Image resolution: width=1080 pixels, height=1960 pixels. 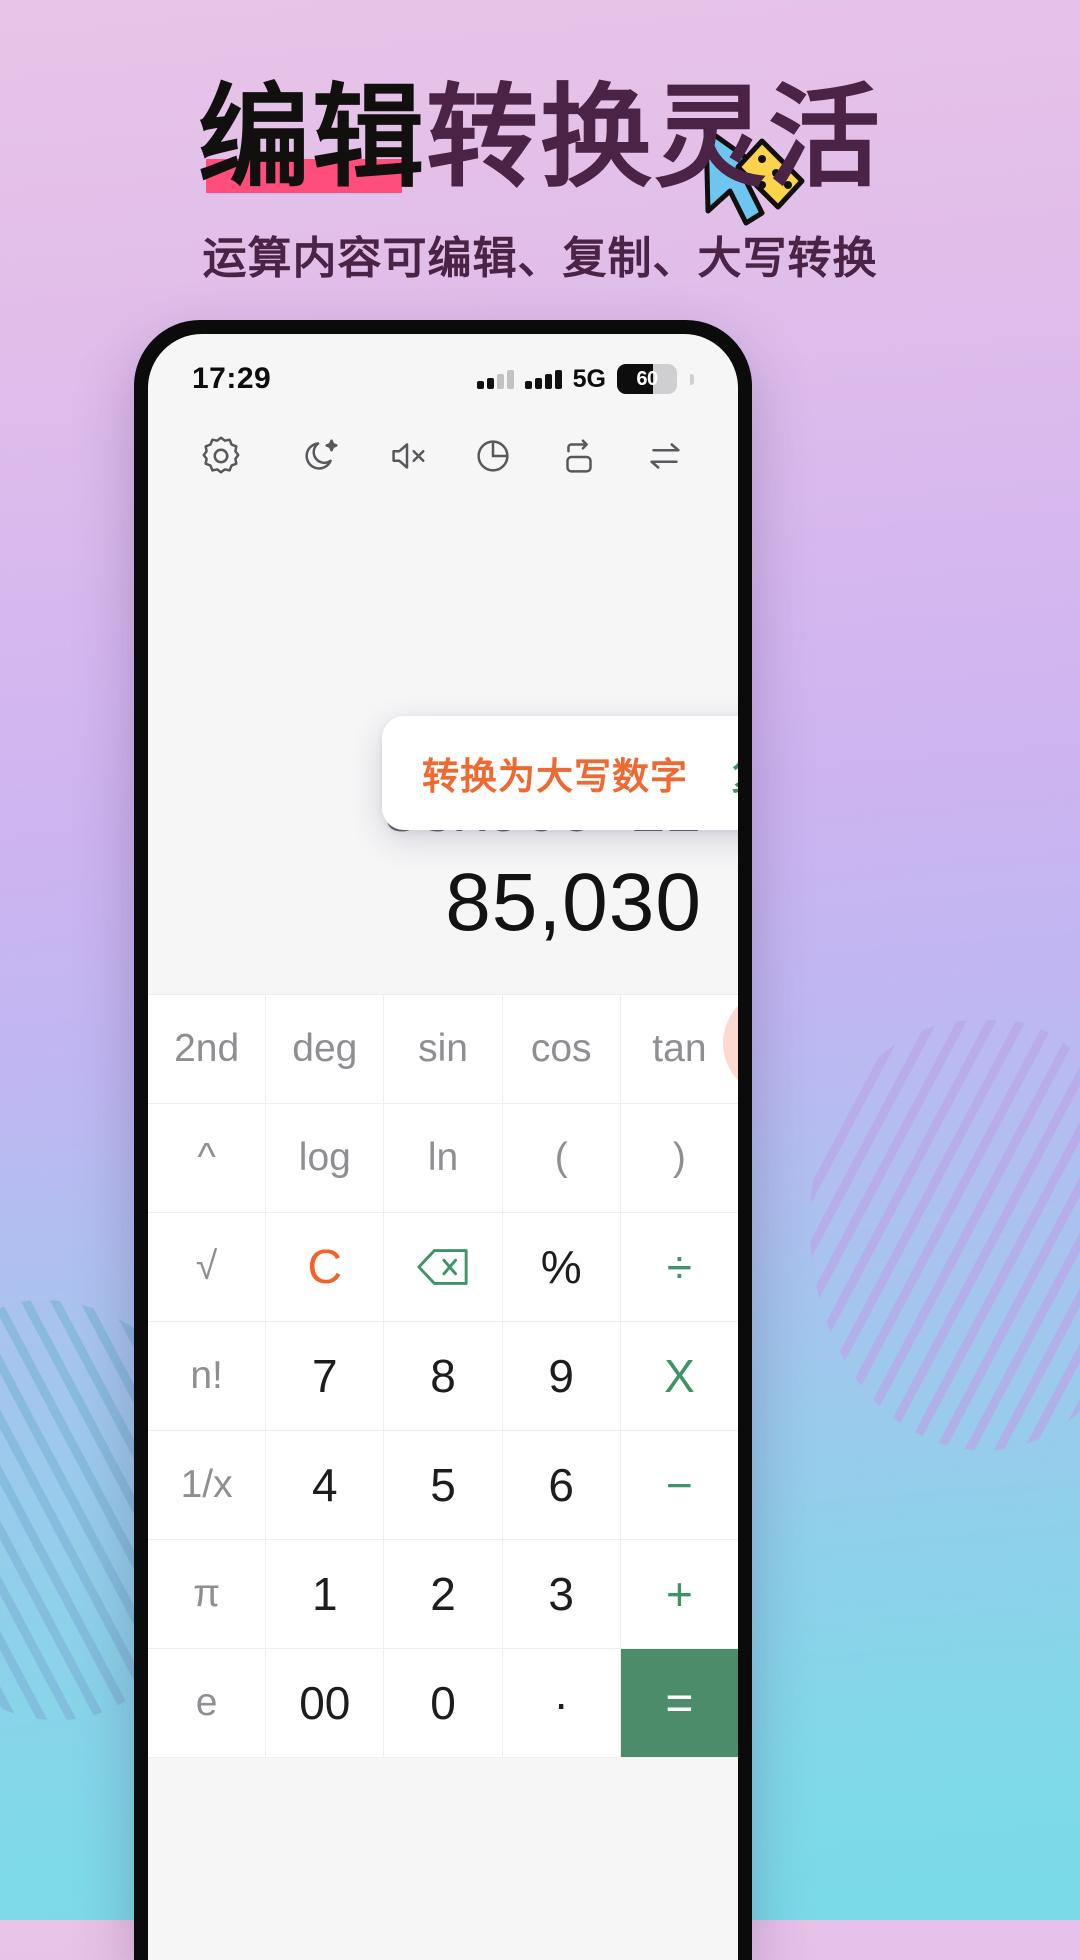 I want to click on context-menu-popup: 转换为大写数字 复制, so click(x=560, y=773).